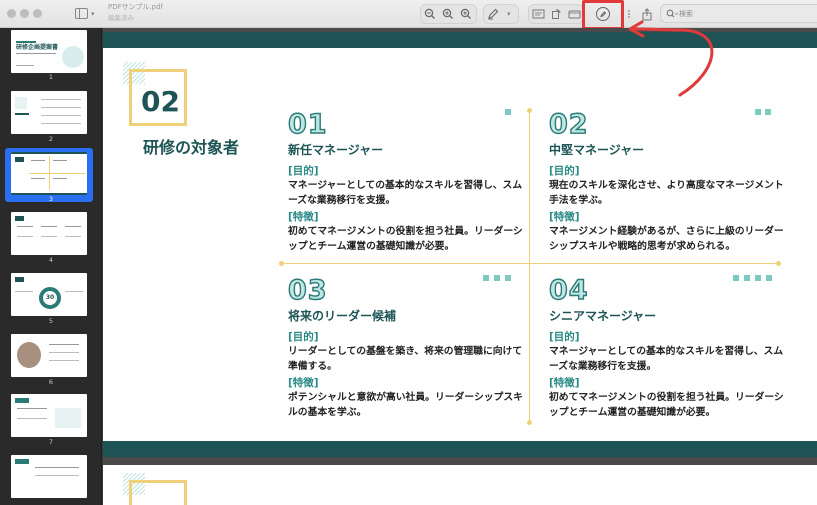 This screenshot has height=505, width=817. Describe the element at coordinates (121, 18) in the screenshot. I see `document-subtitle: 編集済み` at that location.